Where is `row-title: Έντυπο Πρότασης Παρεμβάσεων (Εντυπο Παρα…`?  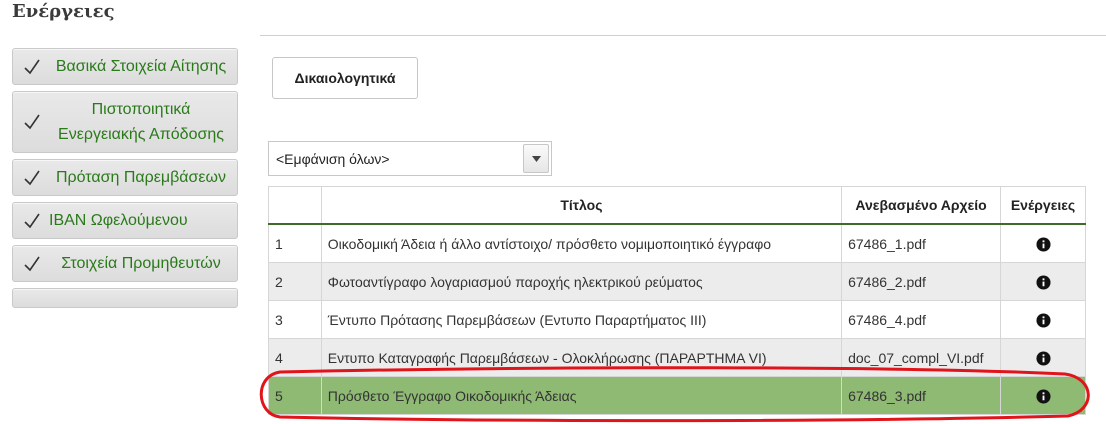
row-title: Έντυπο Πρότασης Παρεμβάσεων (Εντυπο Παρα… is located at coordinates (581, 319).